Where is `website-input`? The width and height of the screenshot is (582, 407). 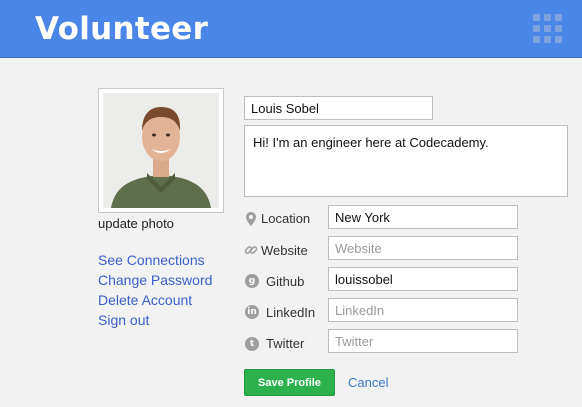
website-input is located at coordinates (423, 248).